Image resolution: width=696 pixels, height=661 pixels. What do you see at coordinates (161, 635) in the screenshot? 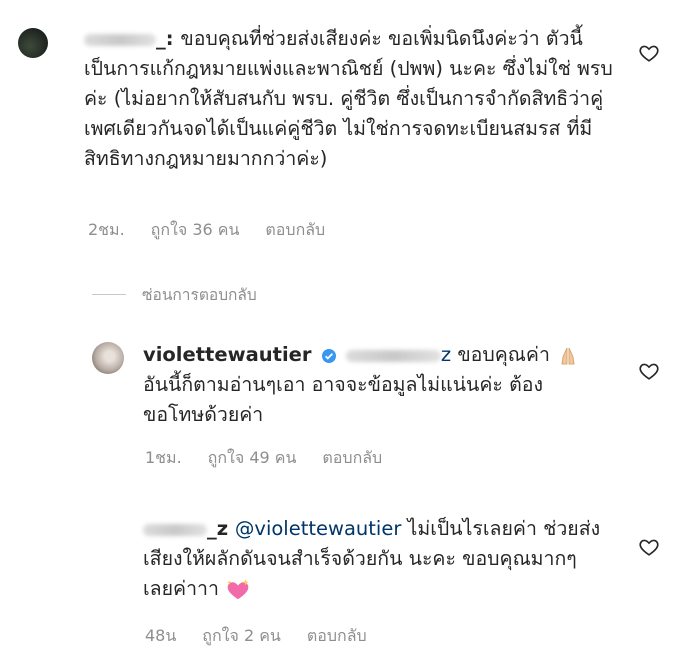
I see `reply-time: 48น` at bounding box center [161, 635].